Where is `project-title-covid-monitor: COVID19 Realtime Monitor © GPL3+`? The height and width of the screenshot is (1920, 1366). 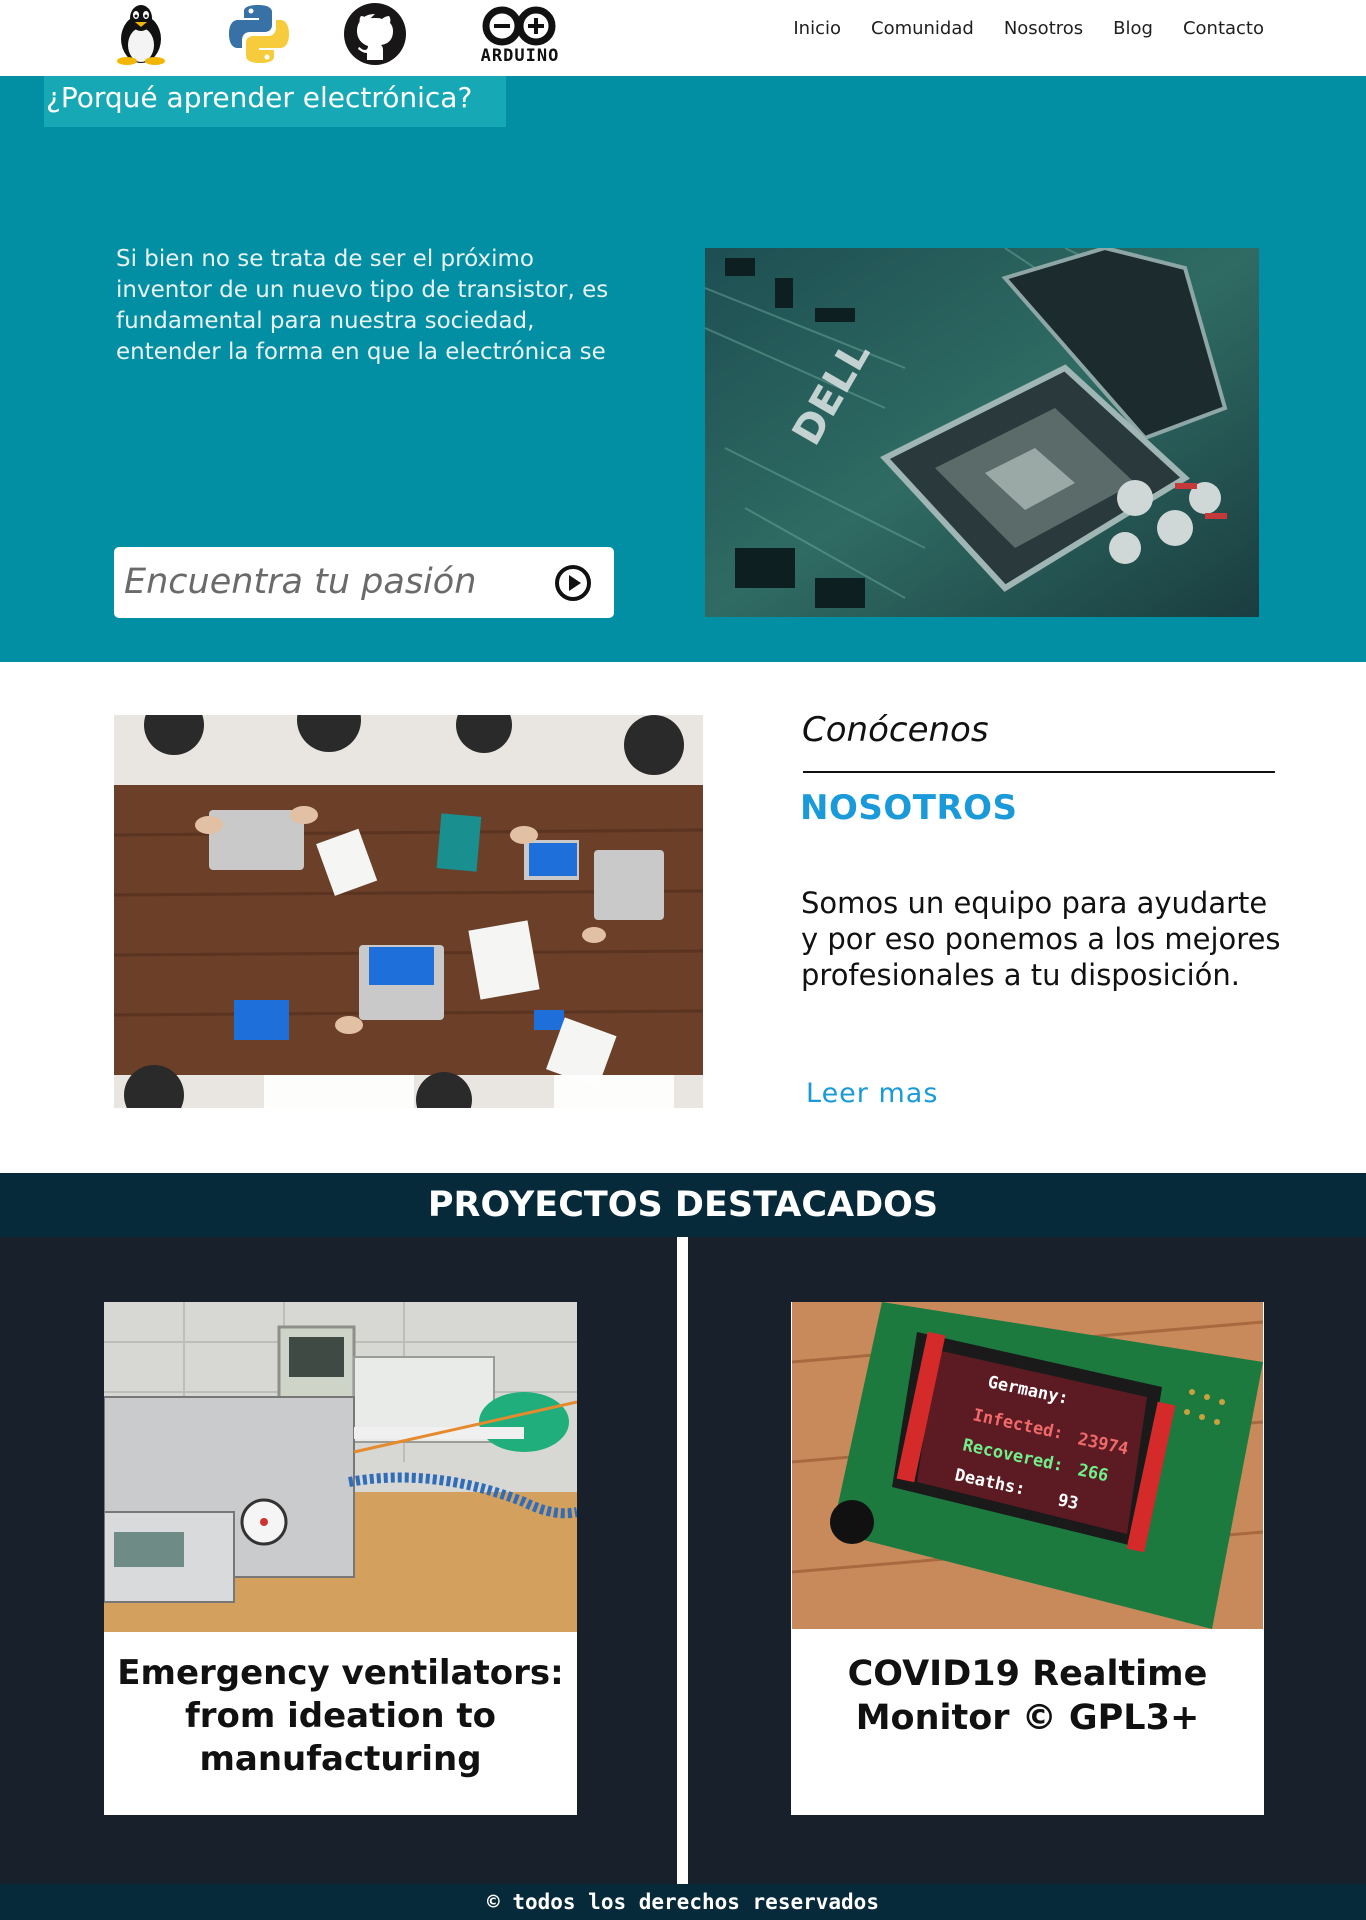 project-title-covid-monitor: COVID19 Realtime Monitor © GPL3+ is located at coordinates (1027, 1696).